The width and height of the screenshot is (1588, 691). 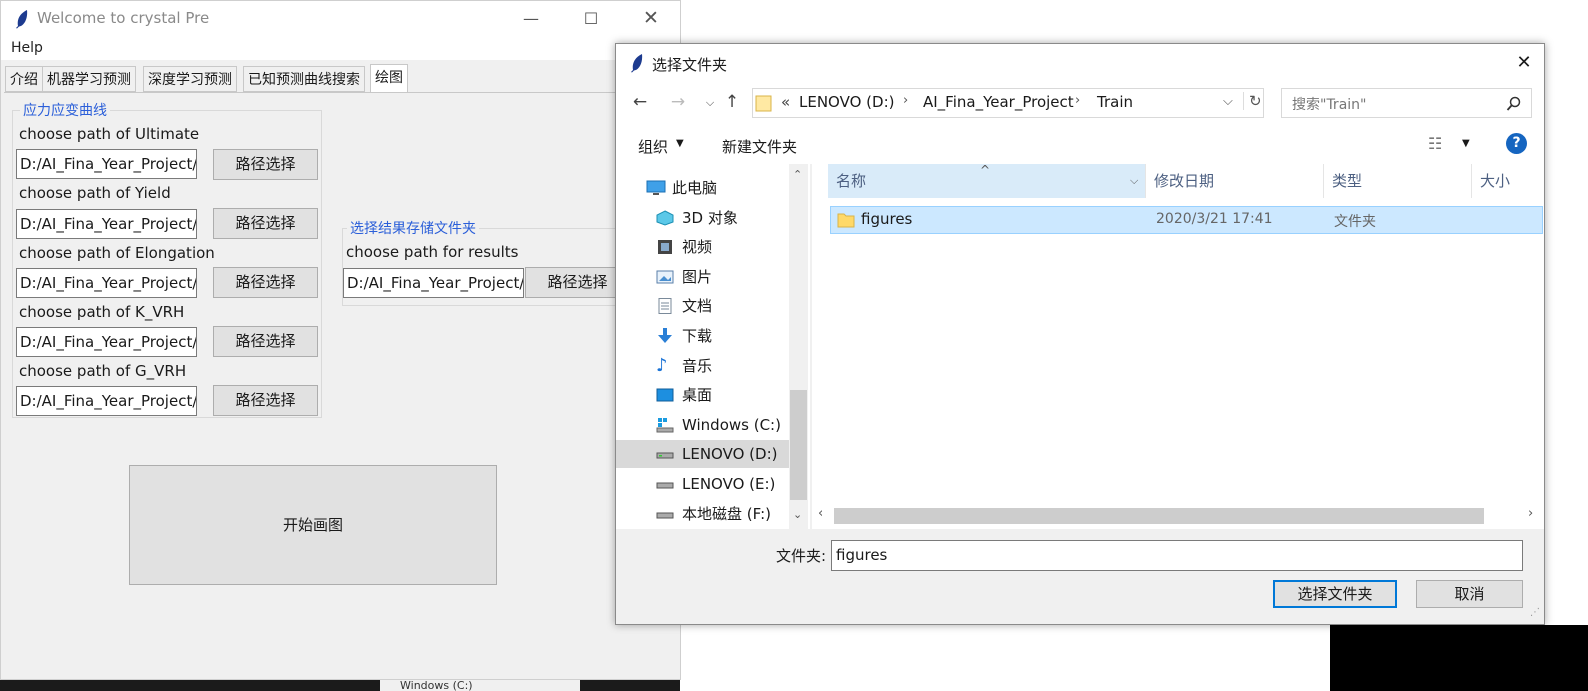 What do you see at coordinates (665, 247) in the screenshot?
I see `video-icon` at bounding box center [665, 247].